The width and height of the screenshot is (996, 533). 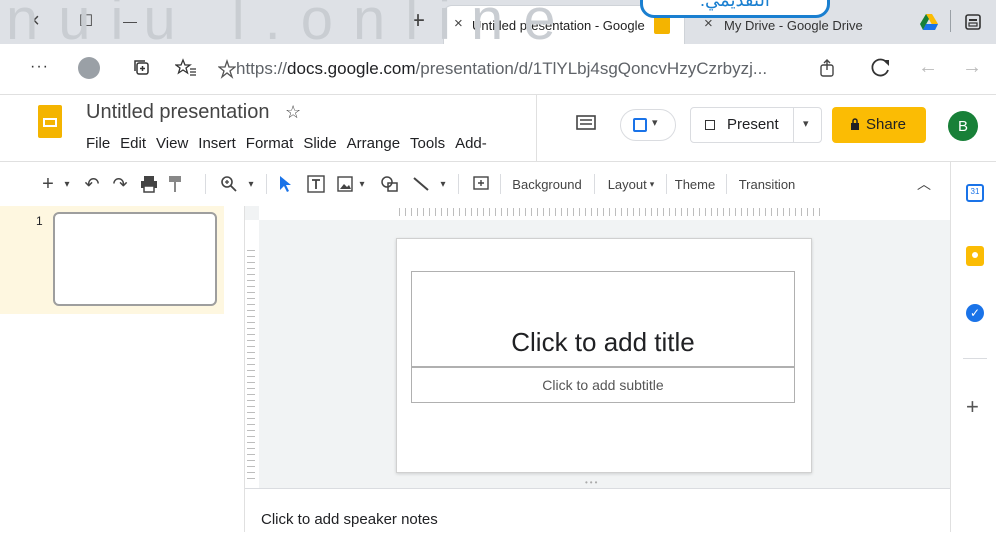 What do you see at coordinates (975, 313) in the screenshot?
I see `tasks-icon: ✓` at bounding box center [975, 313].